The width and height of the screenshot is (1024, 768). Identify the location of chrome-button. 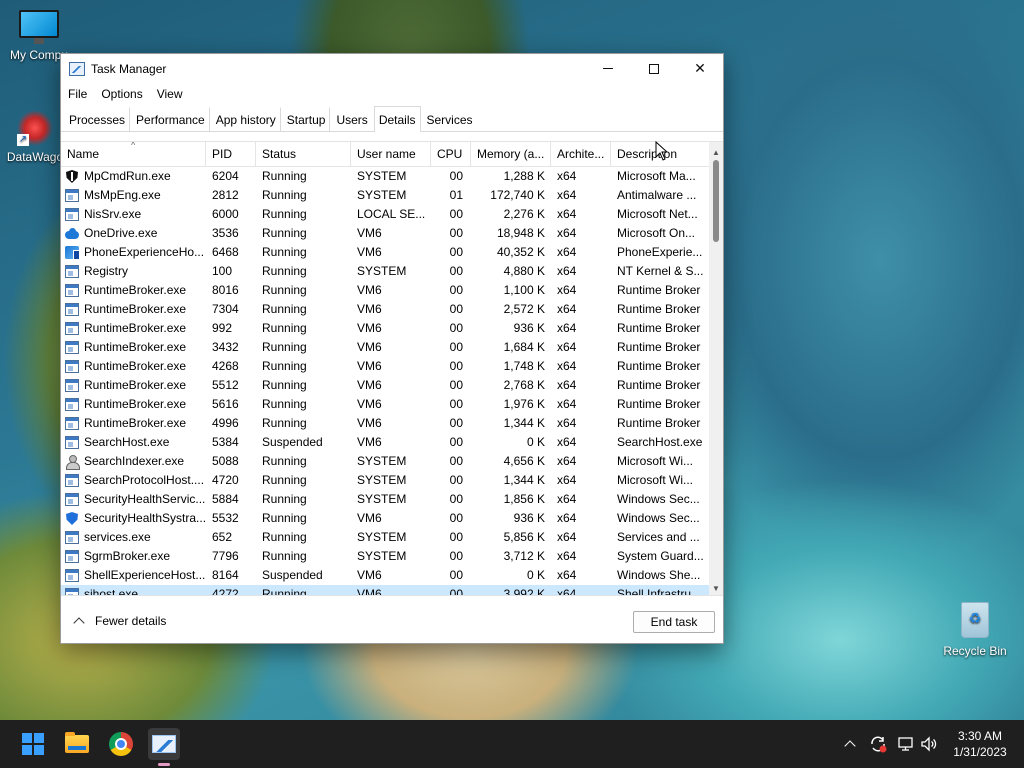
(121, 744).